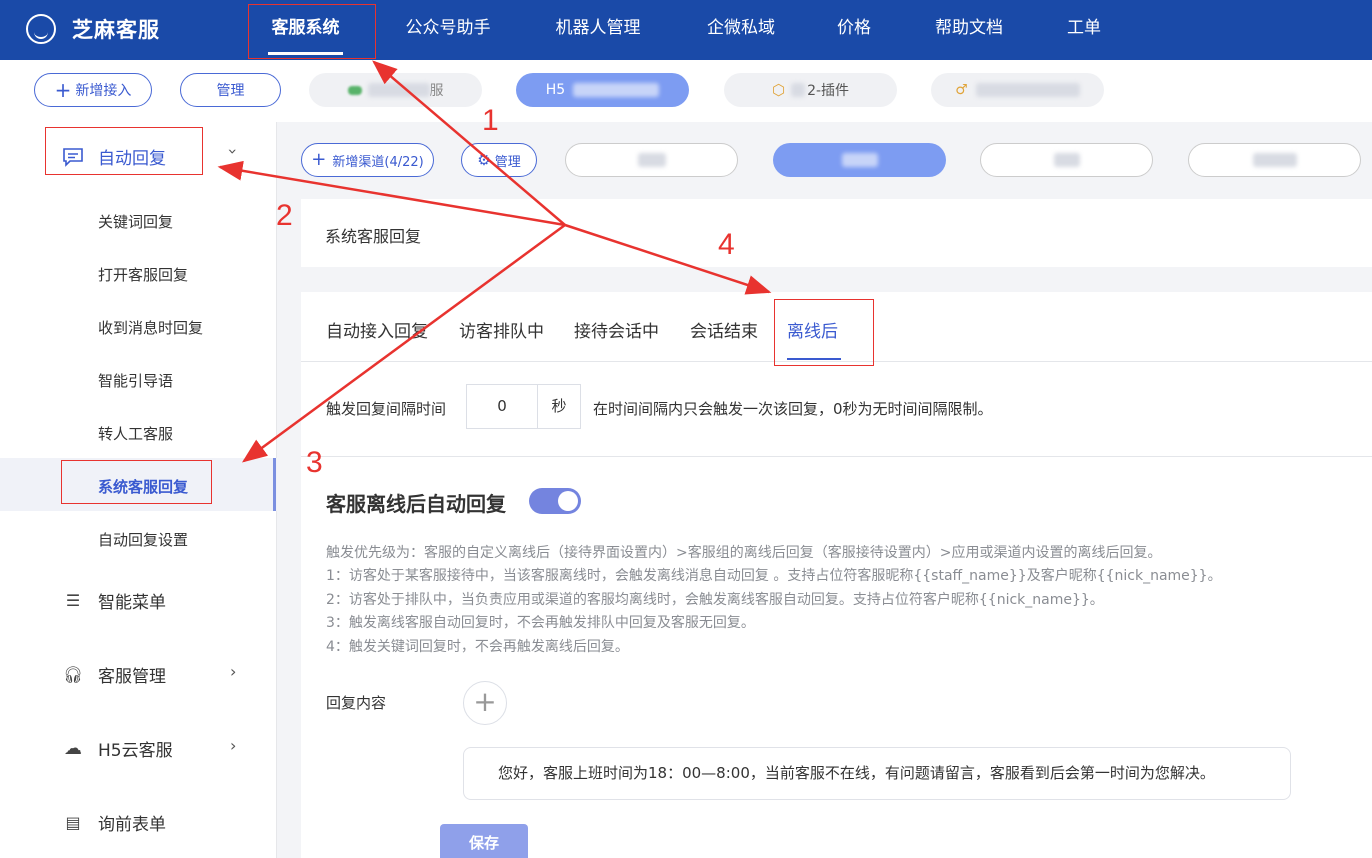 The height and width of the screenshot is (858, 1372). Describe the element at coordinates (602, 90) in the screenshot. I see `app-channel-h5: H5` at that location.